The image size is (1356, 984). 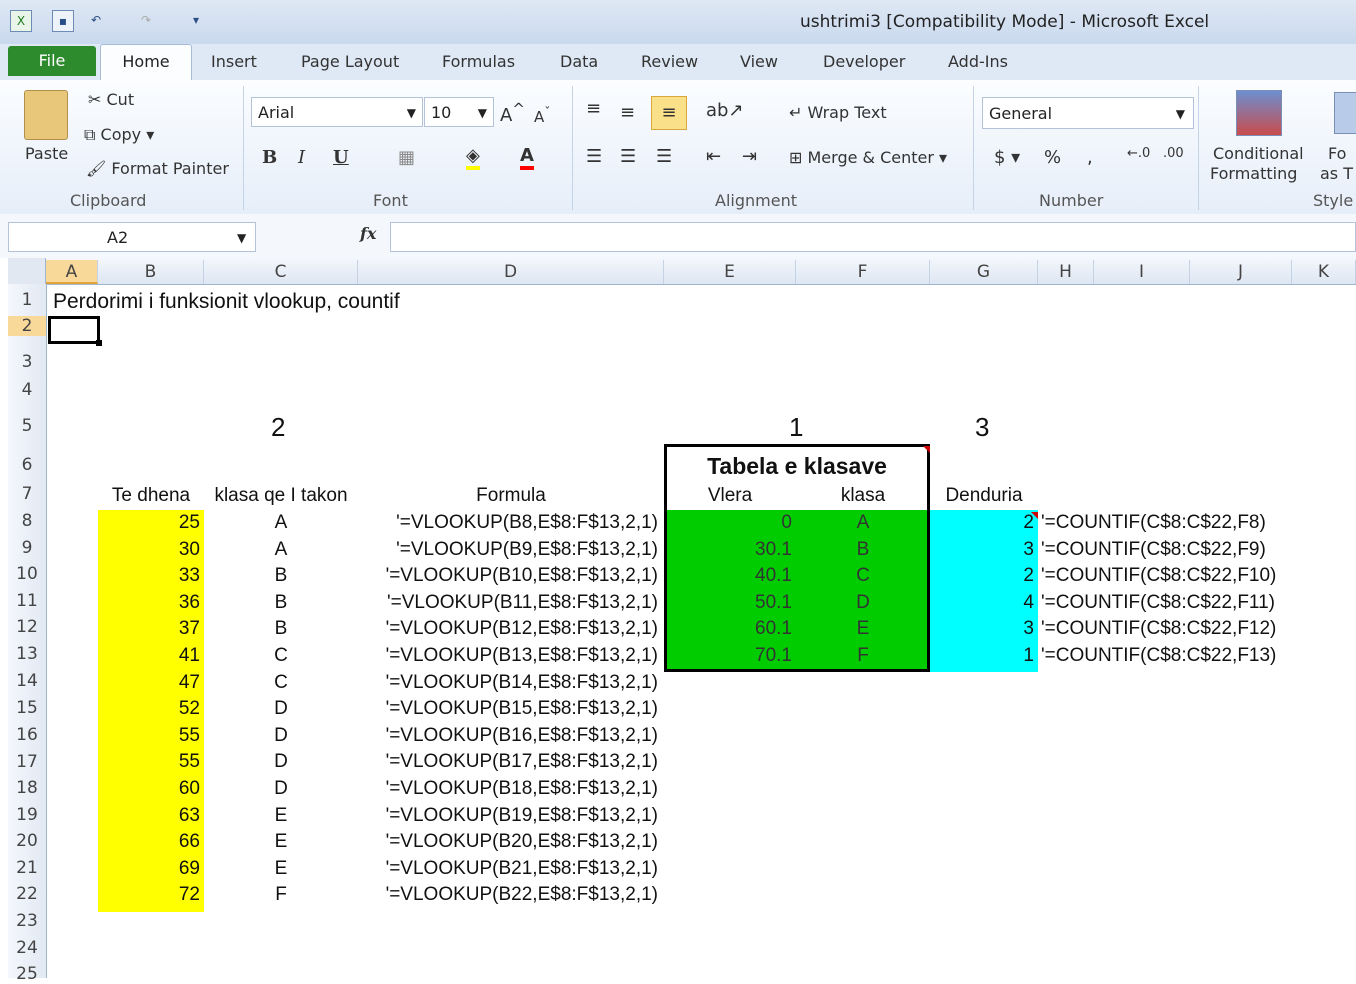 What do you see at coordinates (269, 157) in the screenshot?
I see `bold-button: B` at bounding box center [269, 157].